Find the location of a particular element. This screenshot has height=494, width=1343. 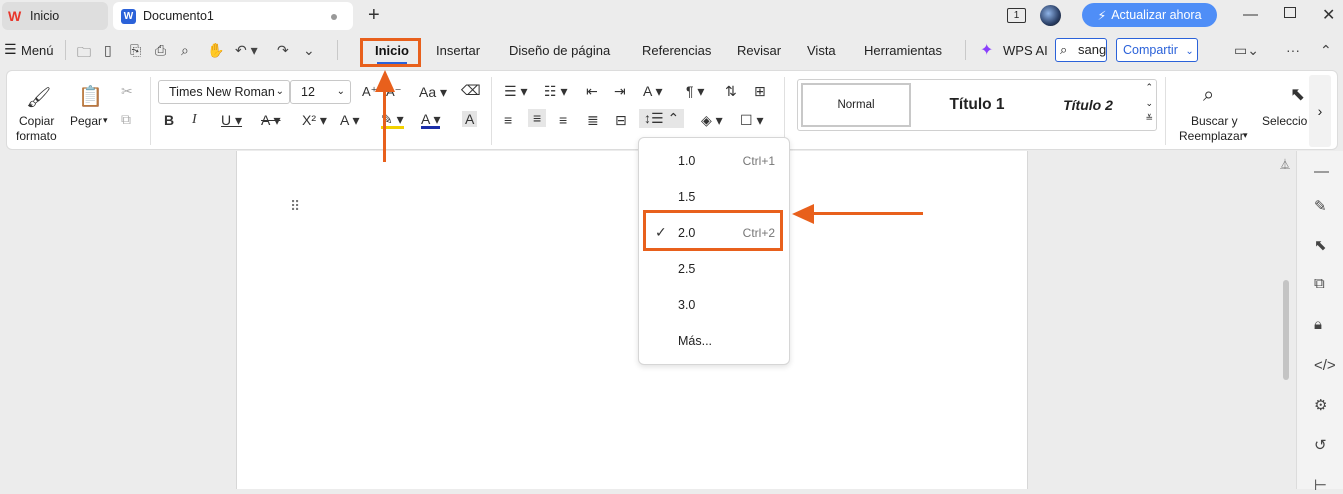

share-button: Compartir ⌄ is located at coordinates (1157, 50).